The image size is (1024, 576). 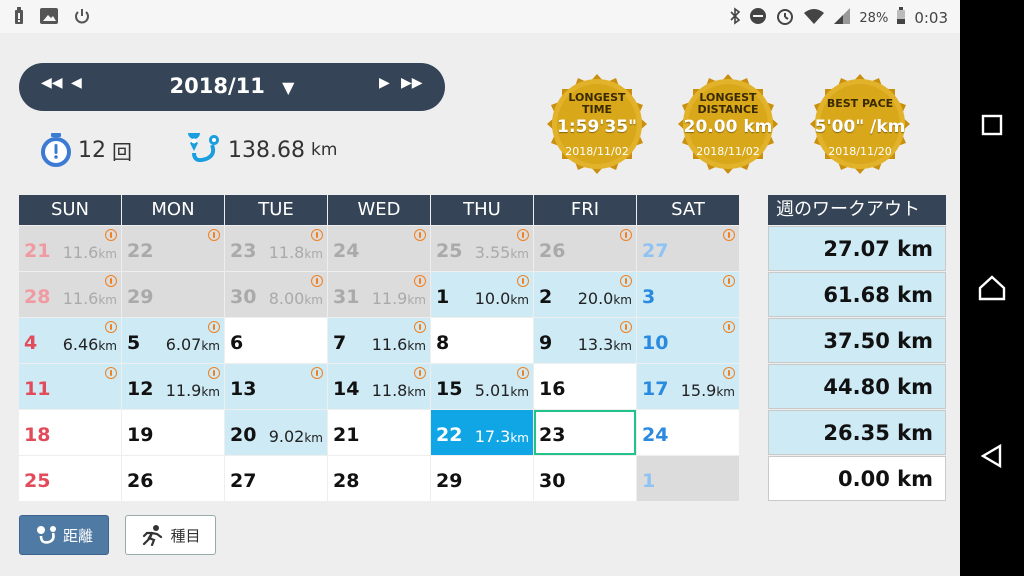 I want to click on calendar-day-cell: 1 10.0km, so click(x=482, y=294).